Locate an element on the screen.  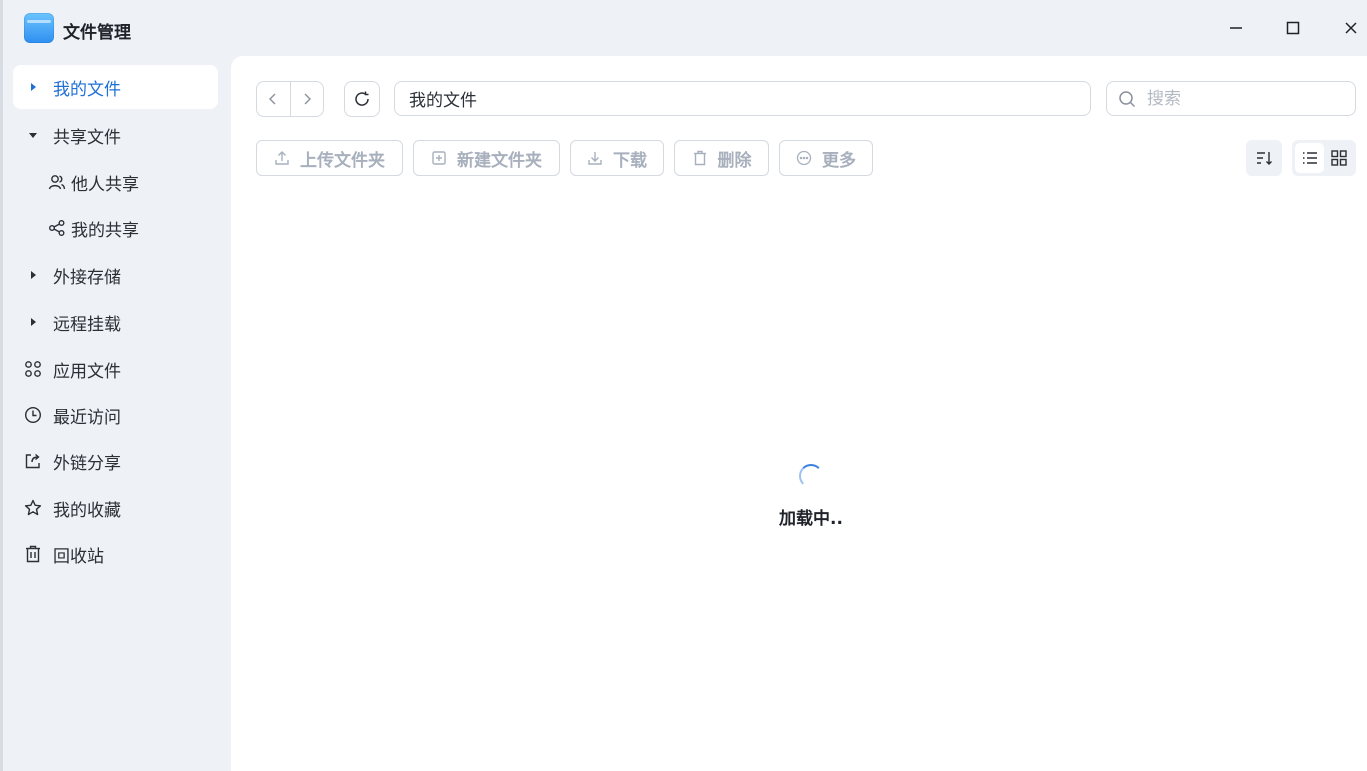
loading-indicator: 加载中.. is located at coordinates (811, 496).